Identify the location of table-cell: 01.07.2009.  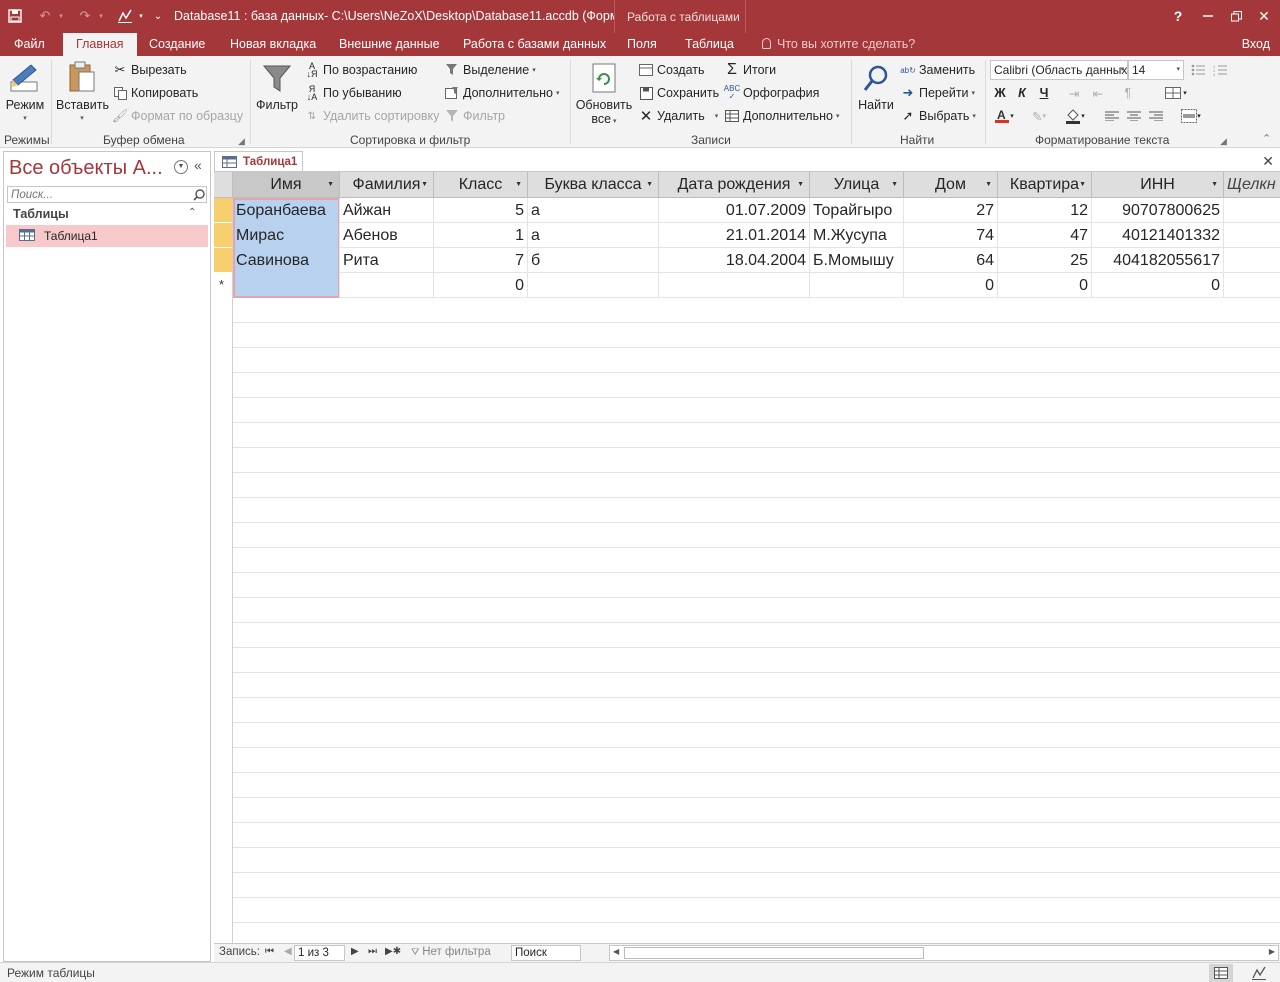
(734, 210).